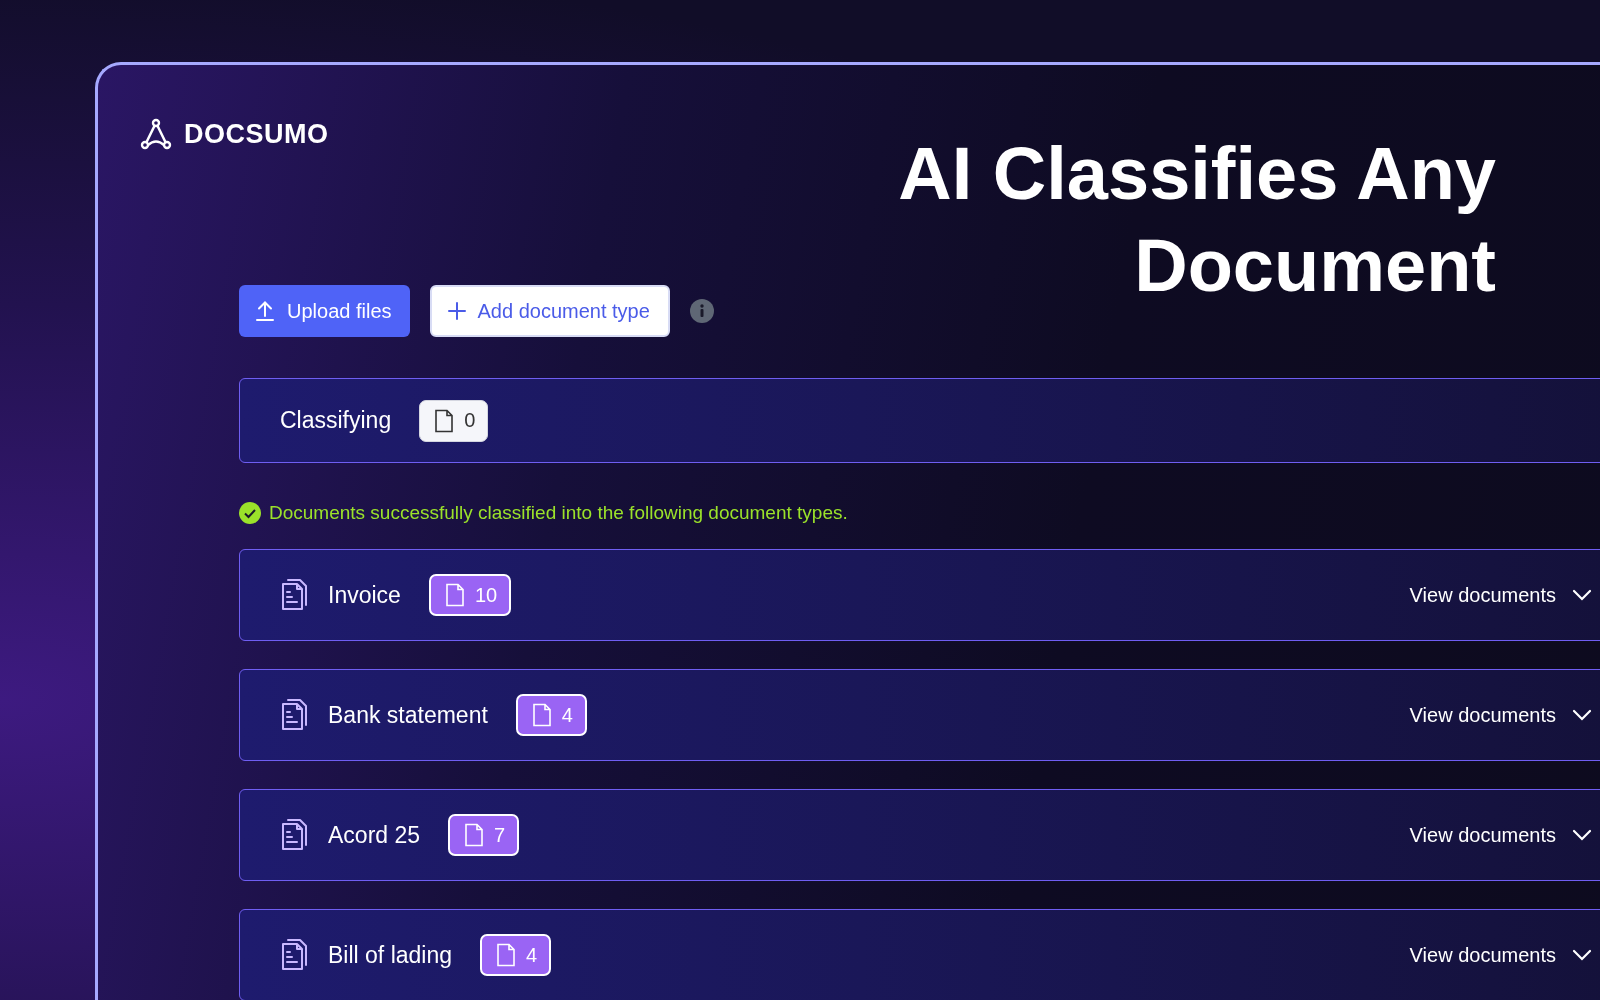 The width and height of the screenshot is (1600, 1000). Describe the element at coordinates (919, 954) in the screenshot. I see `document-type-row: Bill of lading 4 View documents` at that location.